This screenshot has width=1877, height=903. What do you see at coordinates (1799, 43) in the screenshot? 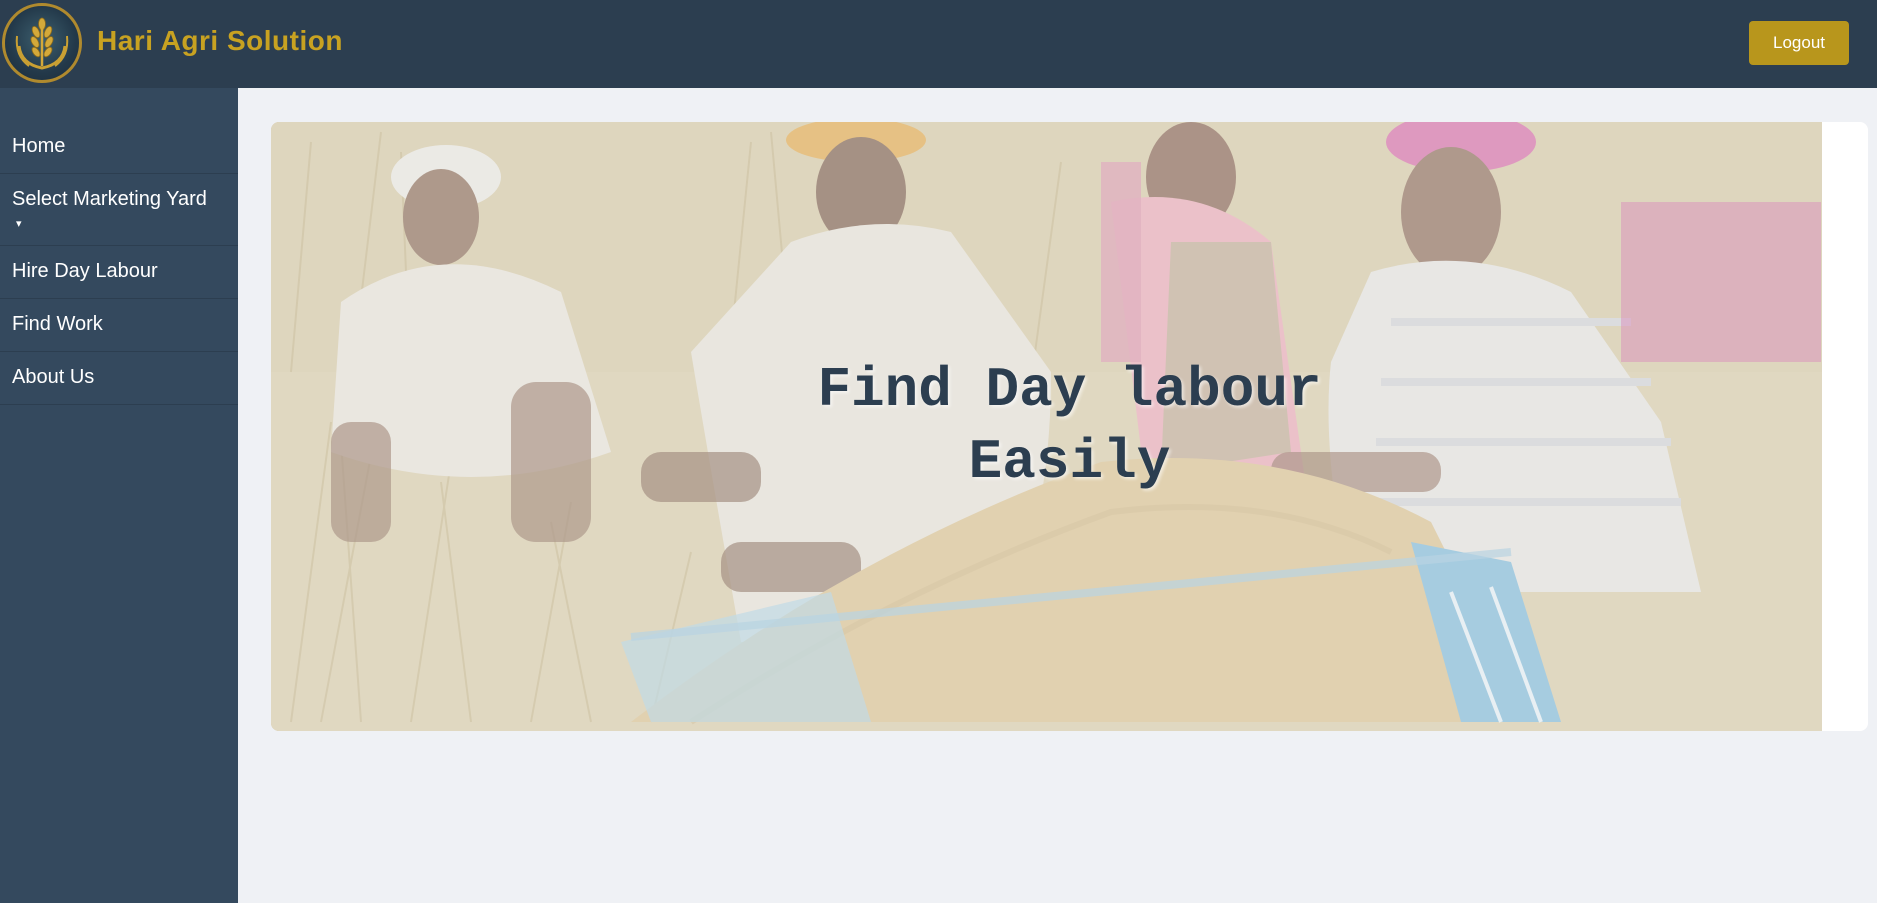
I see `logout-button: Logout` at bounding box center [1799, 43].